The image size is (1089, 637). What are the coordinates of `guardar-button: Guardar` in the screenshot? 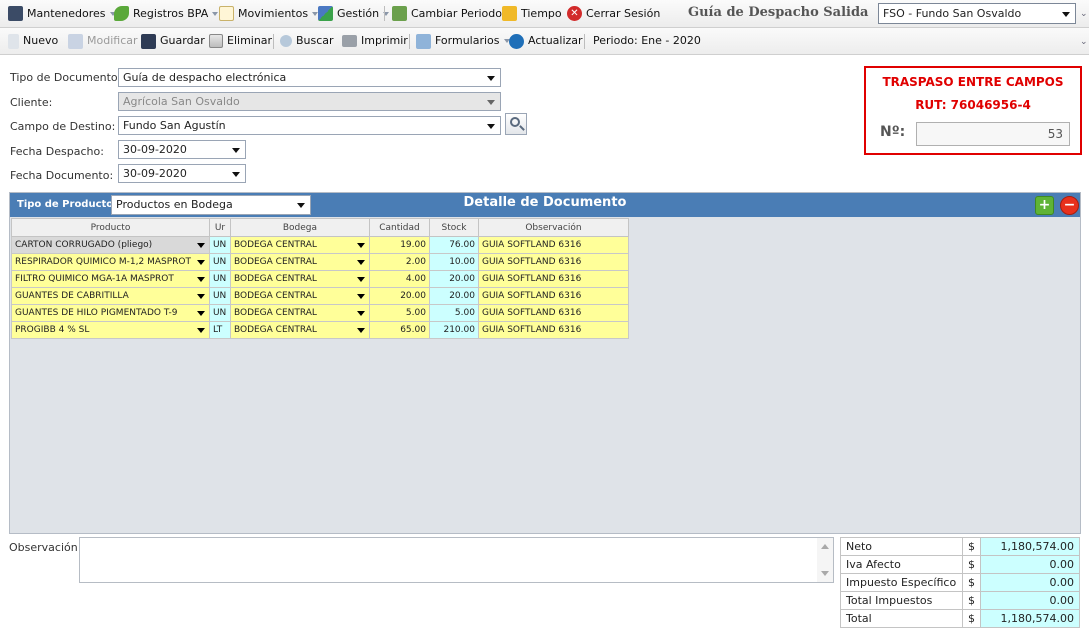 It's located at (173, 41).